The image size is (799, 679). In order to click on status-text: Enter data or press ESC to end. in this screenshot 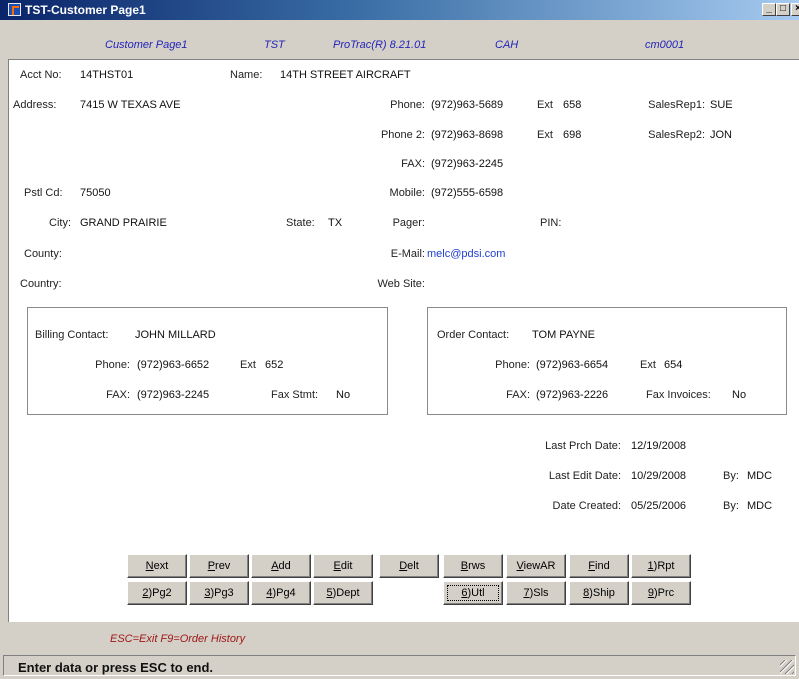, I will do `click(116, 667)`.